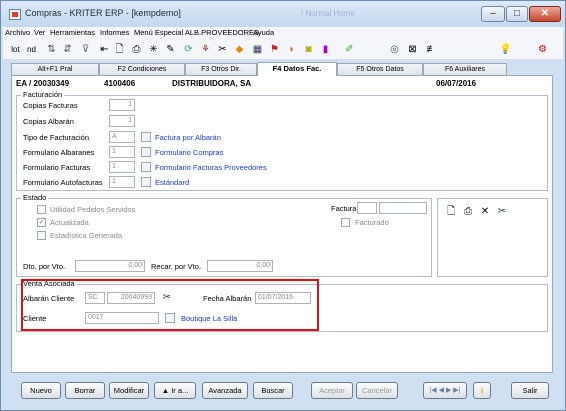 The image size is (566, 411). What do you see at coordinates (505, 49) in the screenshot?
I see `bulb-icon: 💡` at bounding box center [505, 49].